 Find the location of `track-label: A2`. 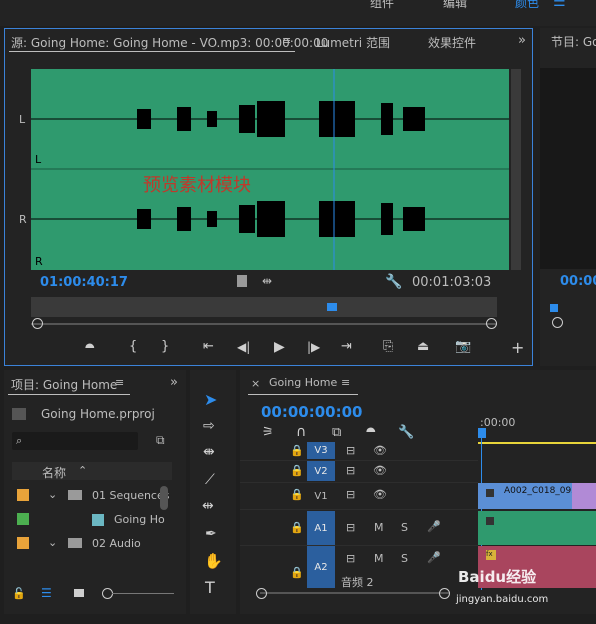

track-label: A2 is located at coordinates (321, 567).